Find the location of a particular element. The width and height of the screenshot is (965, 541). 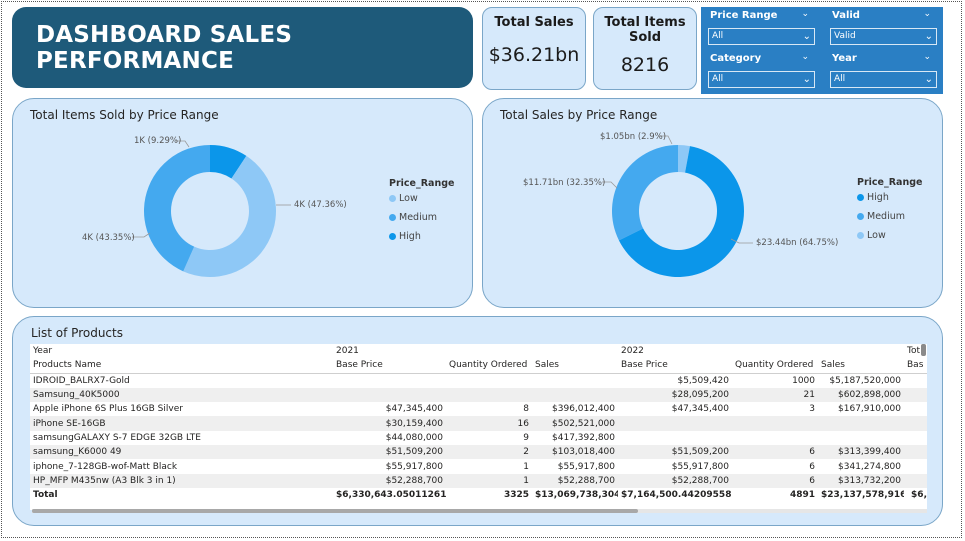

valid-slicer: Valid ⌄ Valid ⌄ is located at coordinates (881, 28).